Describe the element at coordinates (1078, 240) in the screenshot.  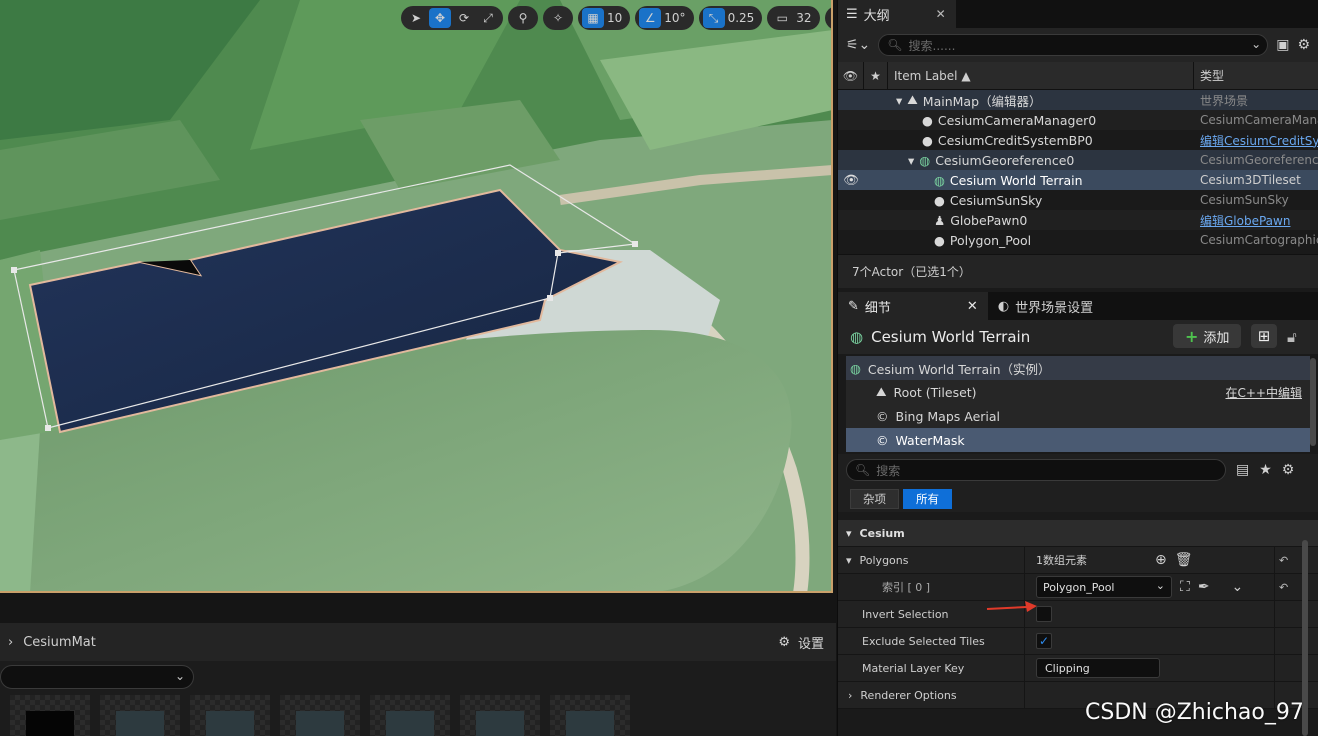
I see `outliner-row: ● Polygon_Pool CesiumCartographic` at that location.